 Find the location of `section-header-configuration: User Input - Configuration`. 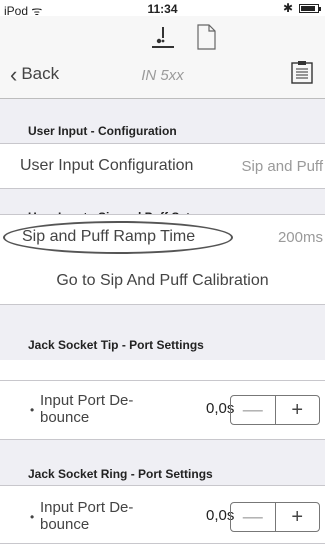

section-header-configuration: User Input - Configuration is located at coordinates (162, 121).